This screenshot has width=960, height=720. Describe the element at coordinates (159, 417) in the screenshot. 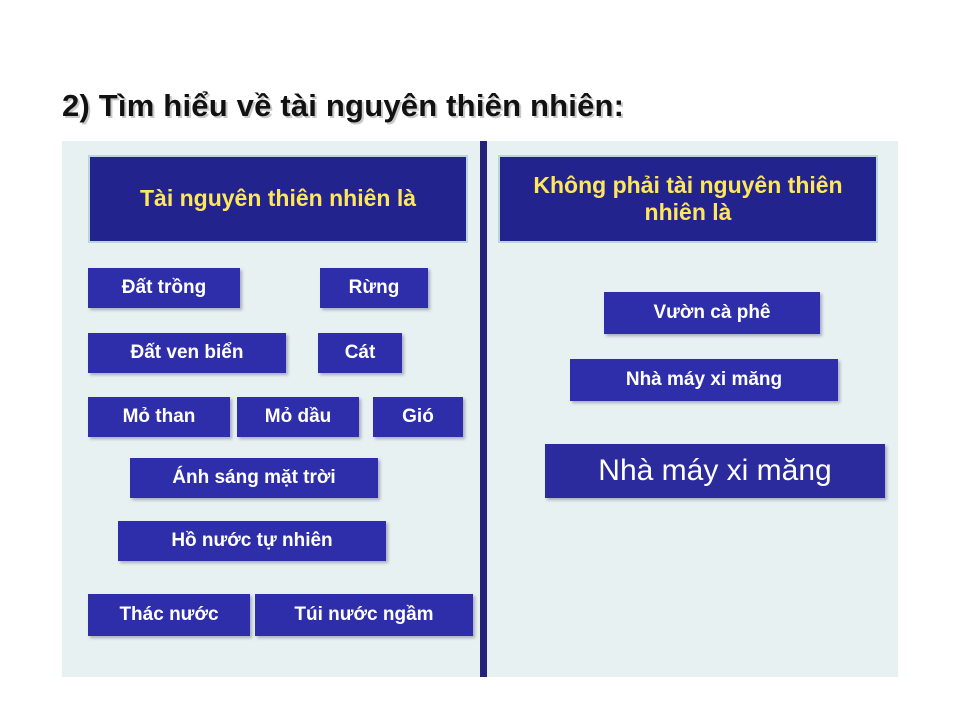

I see `resource-box: Mỏ than` at that location.